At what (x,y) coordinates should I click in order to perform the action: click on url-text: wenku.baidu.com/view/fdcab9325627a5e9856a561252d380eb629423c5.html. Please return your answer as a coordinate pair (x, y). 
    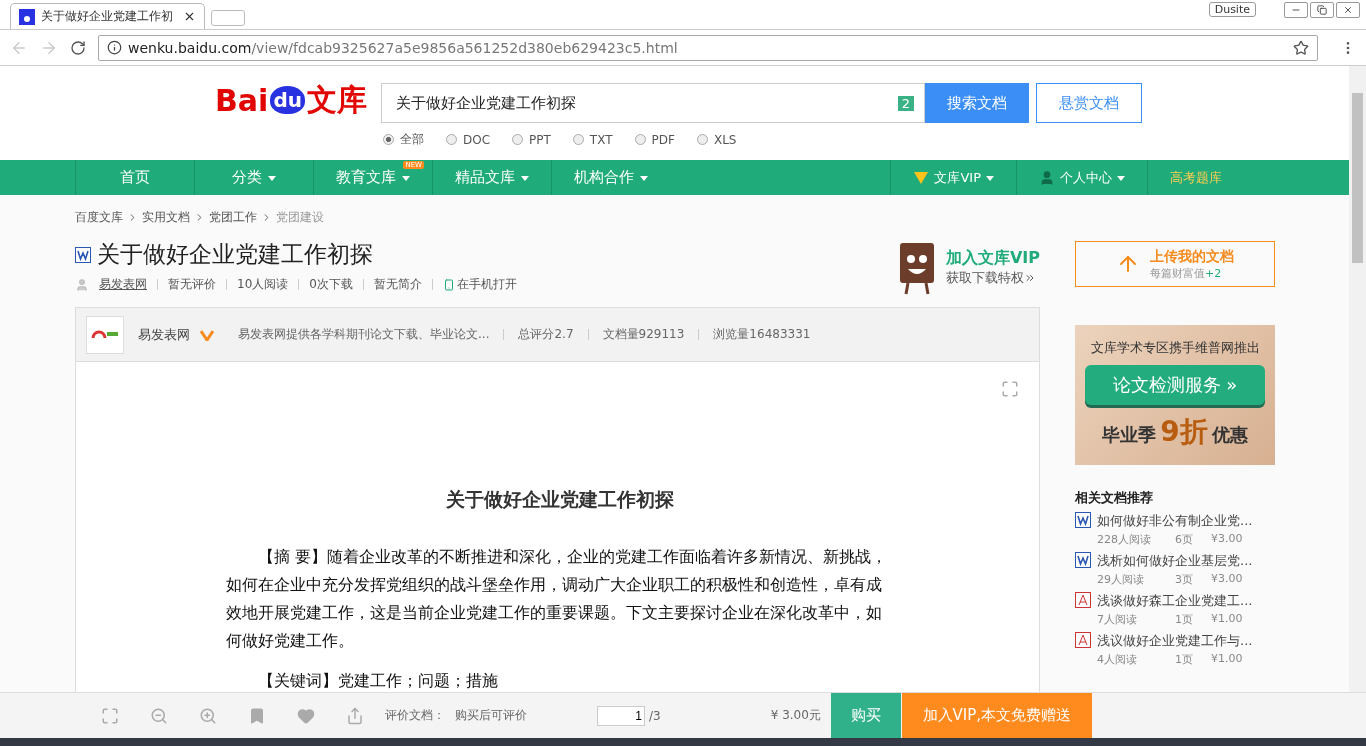
    Looking at the image, I should click on (403, 47).